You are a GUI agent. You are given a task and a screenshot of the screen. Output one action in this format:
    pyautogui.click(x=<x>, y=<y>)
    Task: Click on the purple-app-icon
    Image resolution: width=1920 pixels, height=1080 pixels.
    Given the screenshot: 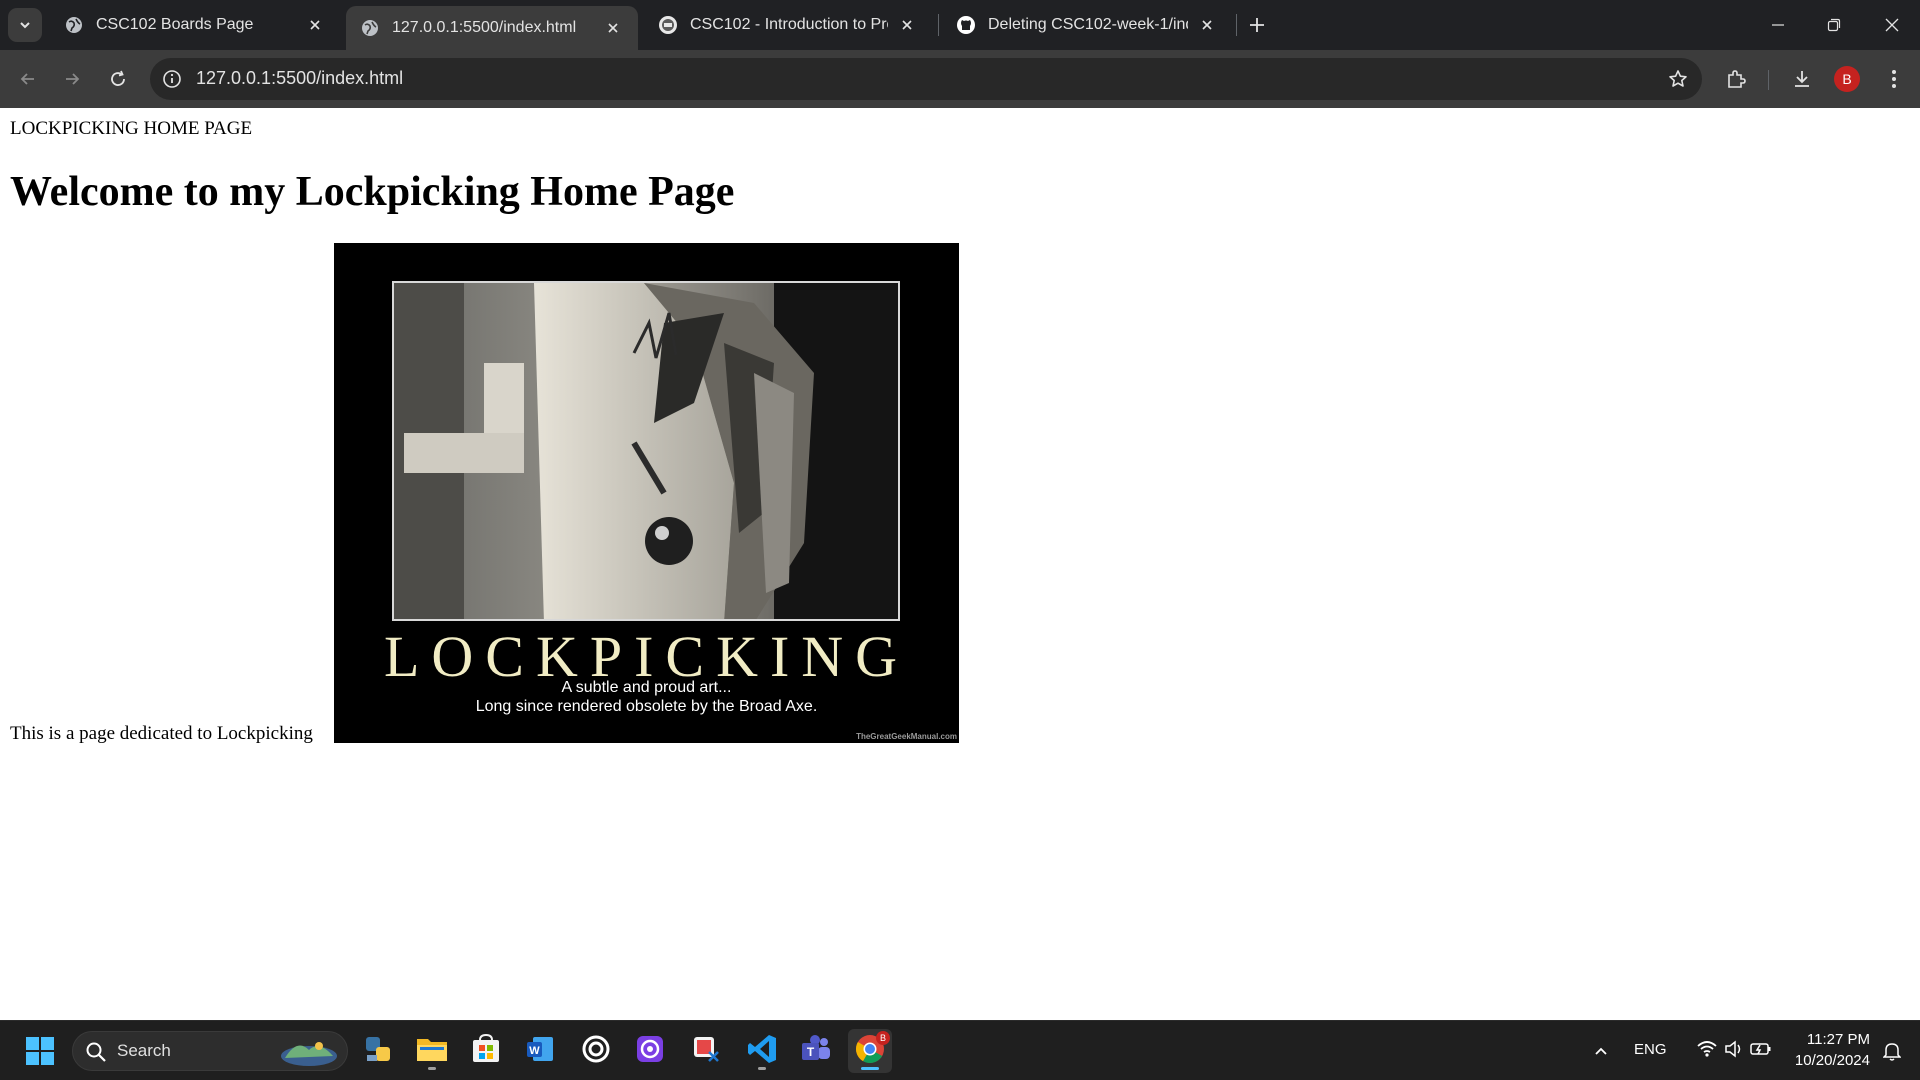 What is the action you would take?
    pyautogui.click(x=650, y=1051)
    